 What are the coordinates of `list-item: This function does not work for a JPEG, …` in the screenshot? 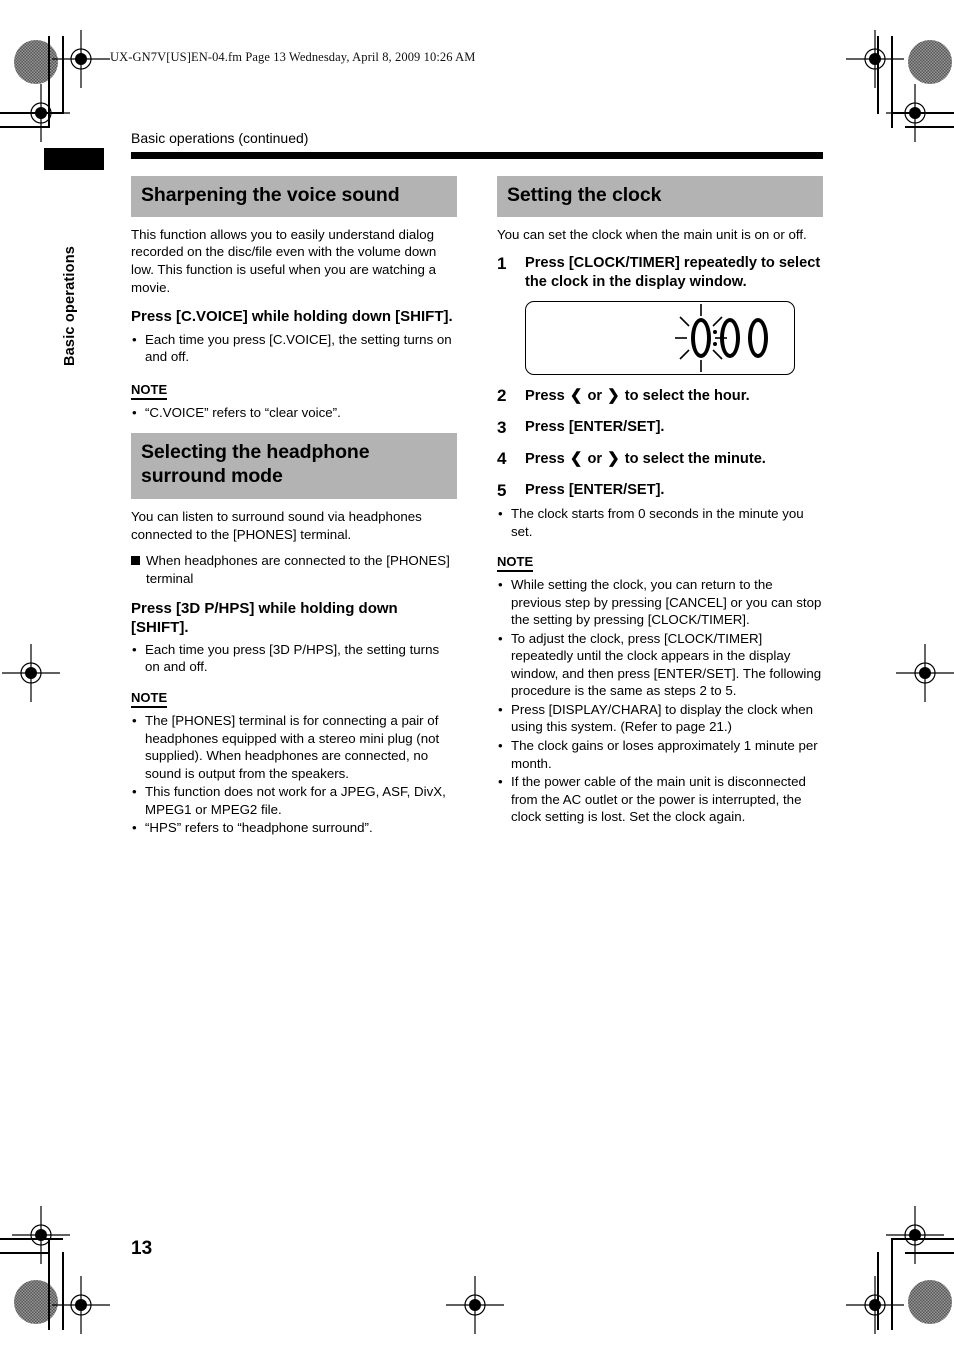 It's located at (294, 800).